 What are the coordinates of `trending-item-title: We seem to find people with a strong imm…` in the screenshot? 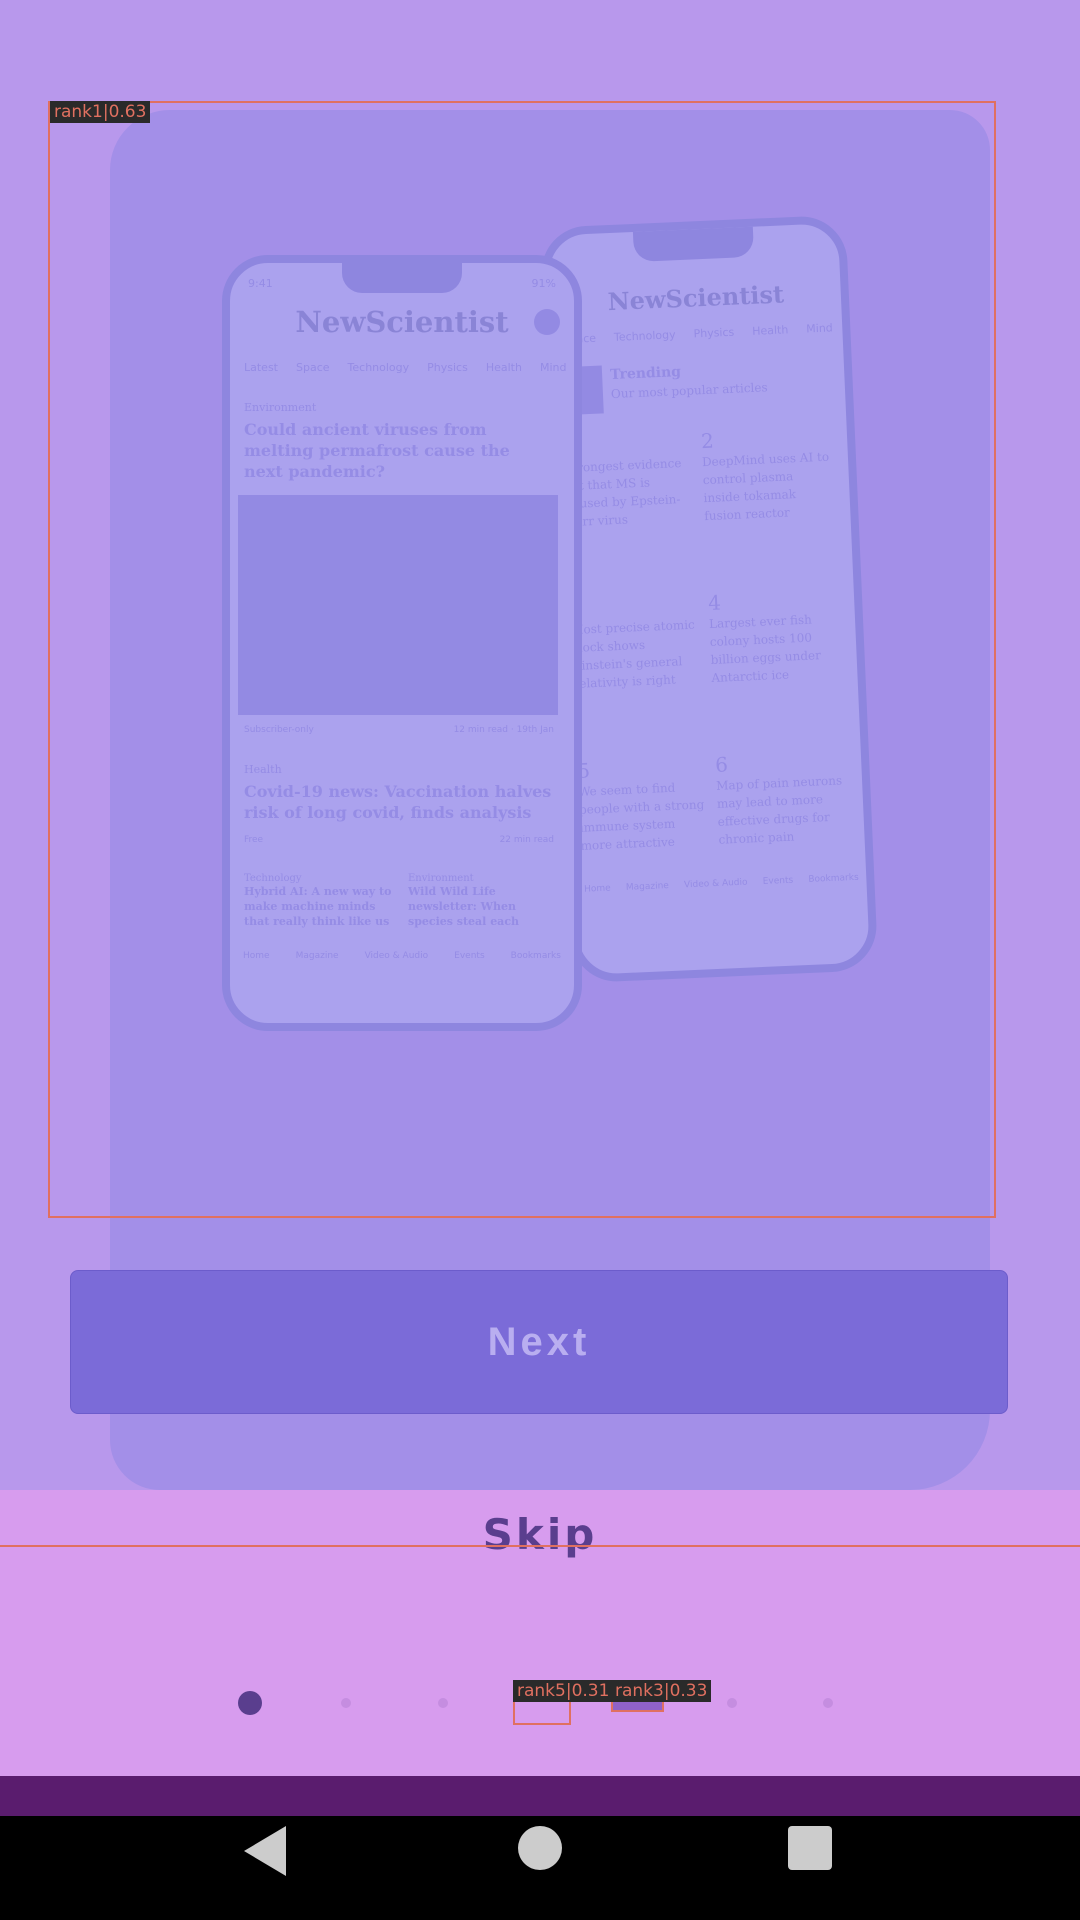 It's located at (641, 816).